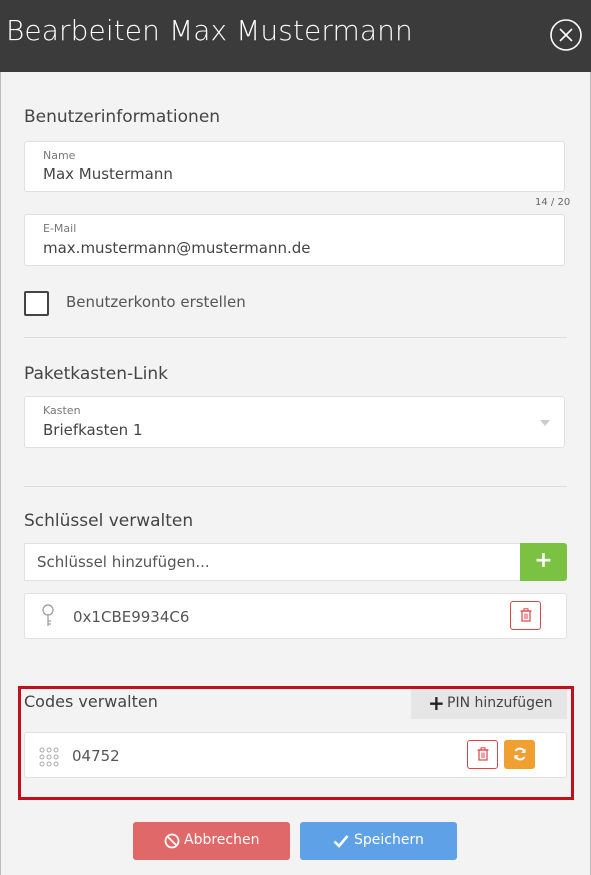  I want to click on add-pin-button: + PIN hinzufügen, so click(489, 704).